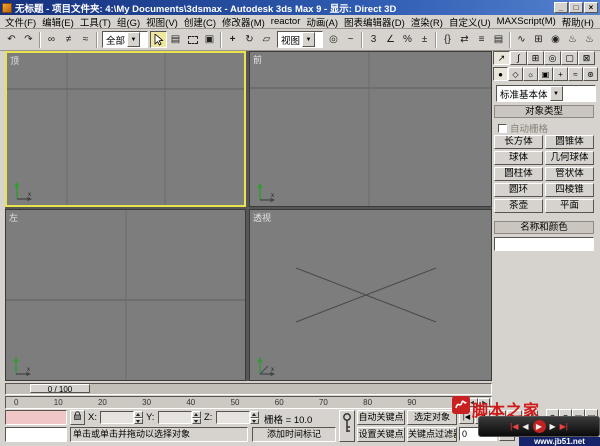 The width and height of the screenshot is (600, 446). Describe the element at coordinates (192, 39) in the screenshot. I see `selection-region-icon` at that location.